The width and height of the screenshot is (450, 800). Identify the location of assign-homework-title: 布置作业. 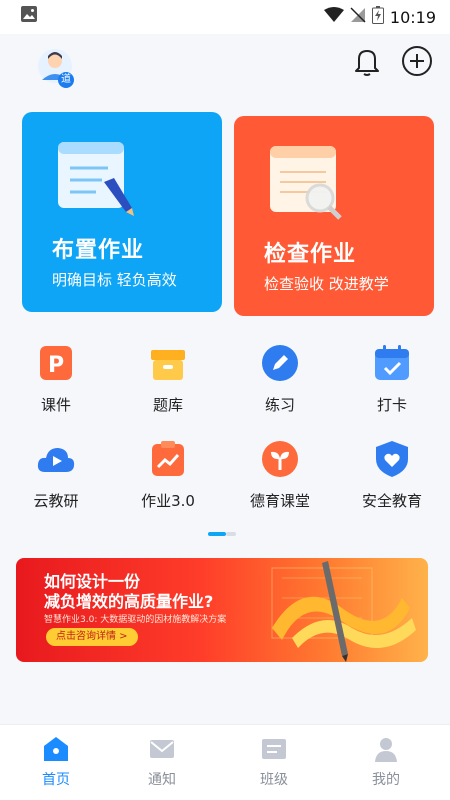
(98, 250).